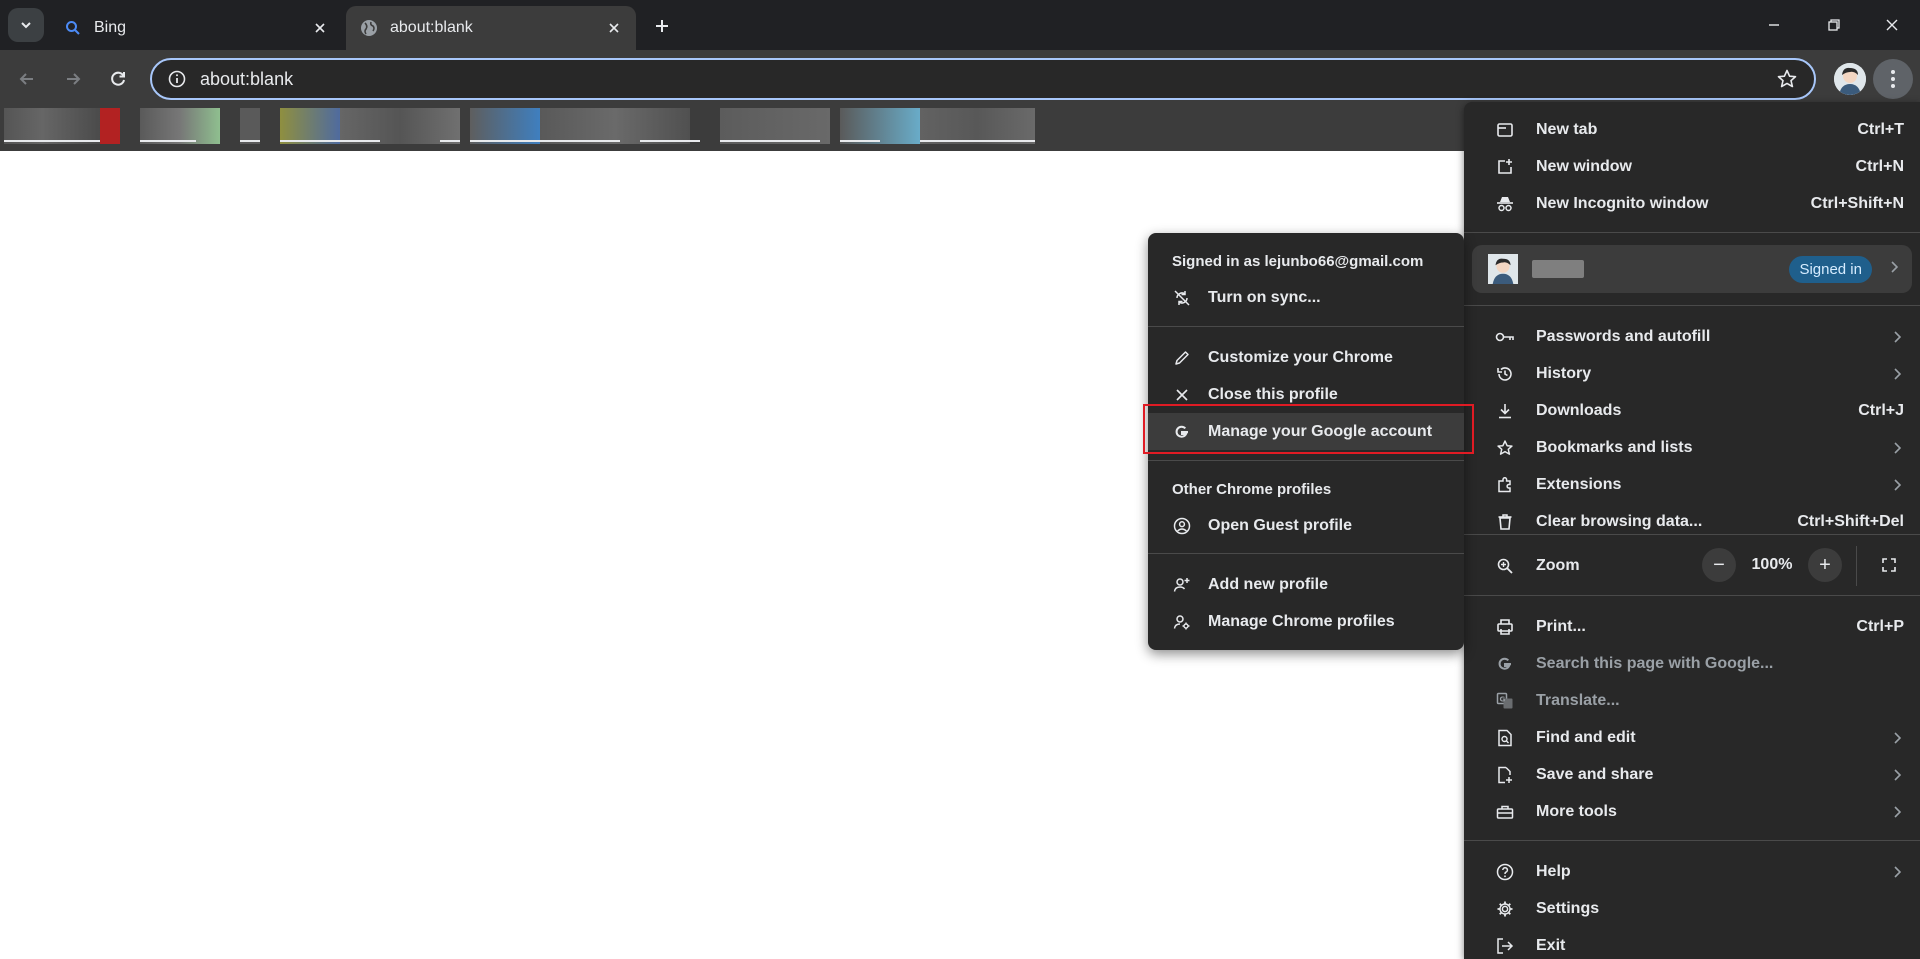  Describe the element at coordinates (1692, 565) in the screenshot. I see `menu-item-zoom: Zoom` at that location.